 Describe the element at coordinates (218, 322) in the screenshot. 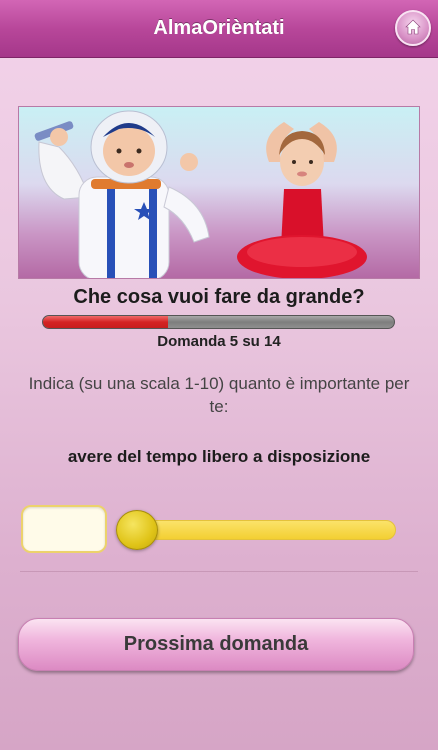

I see `progress-bar` at that location.